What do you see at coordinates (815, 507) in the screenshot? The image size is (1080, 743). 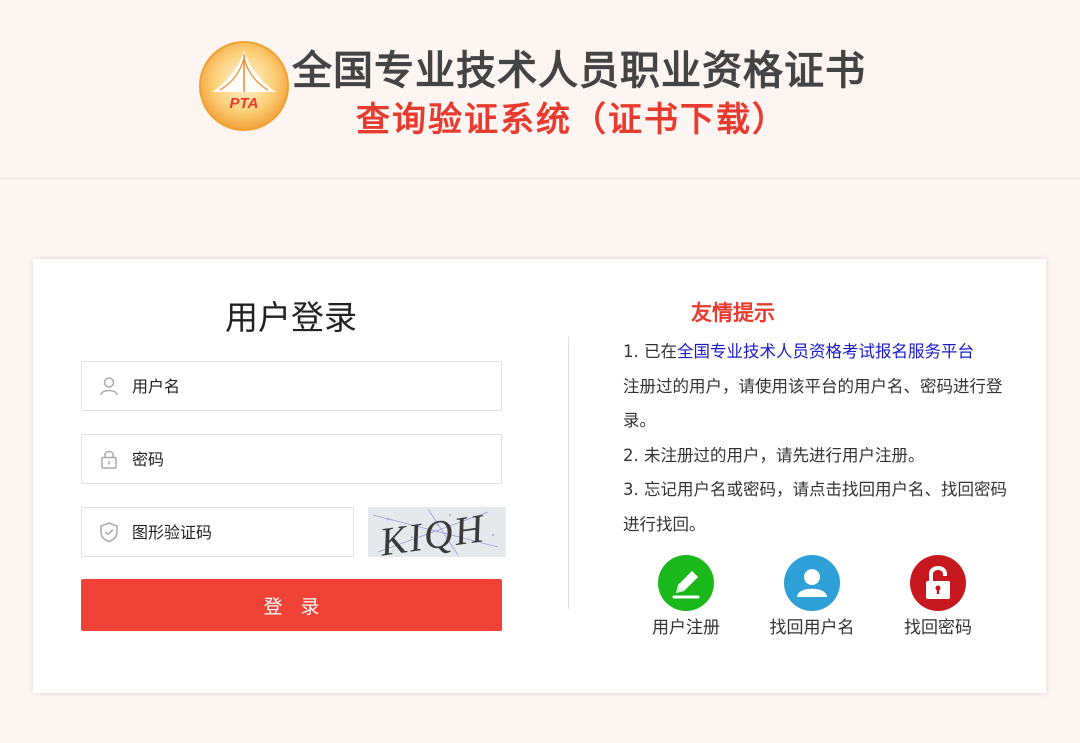 I see `tip-item-3: 3. 忘记用户名或密码，请点击找回用户名、找回密码进行找回。` at bounding box center [815, 507].